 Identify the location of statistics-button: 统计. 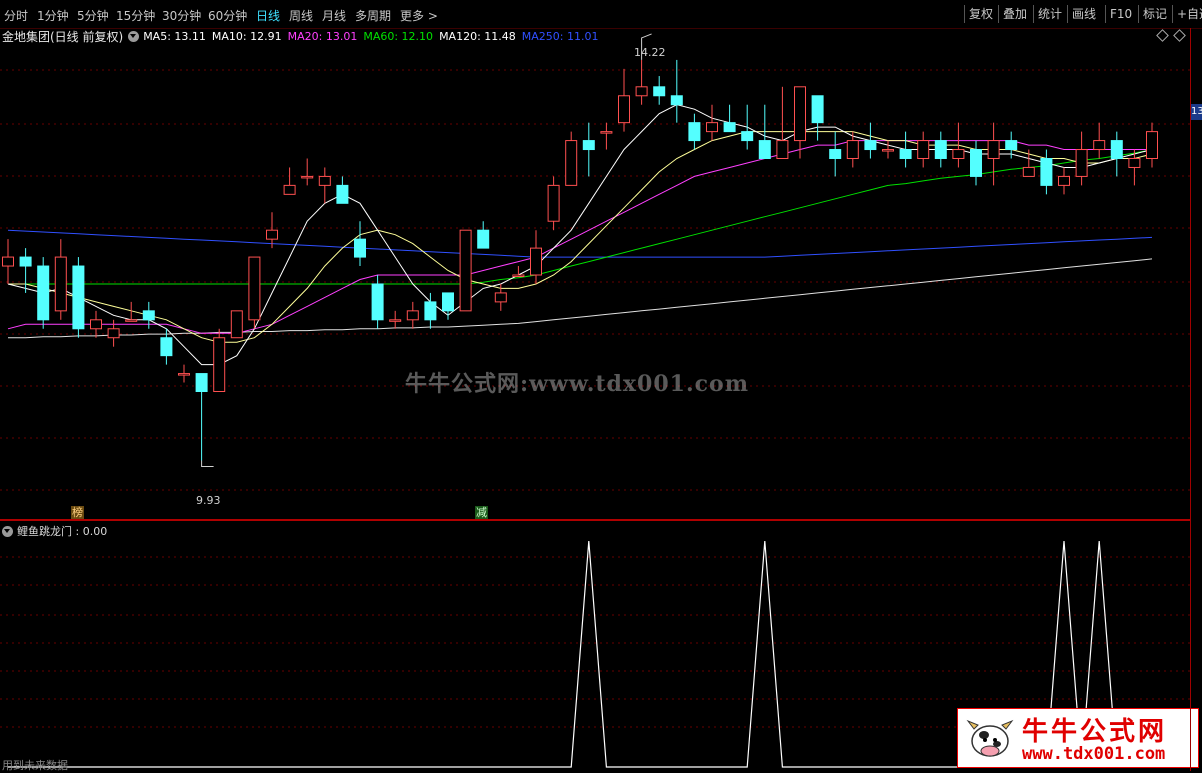
(1049, 14).